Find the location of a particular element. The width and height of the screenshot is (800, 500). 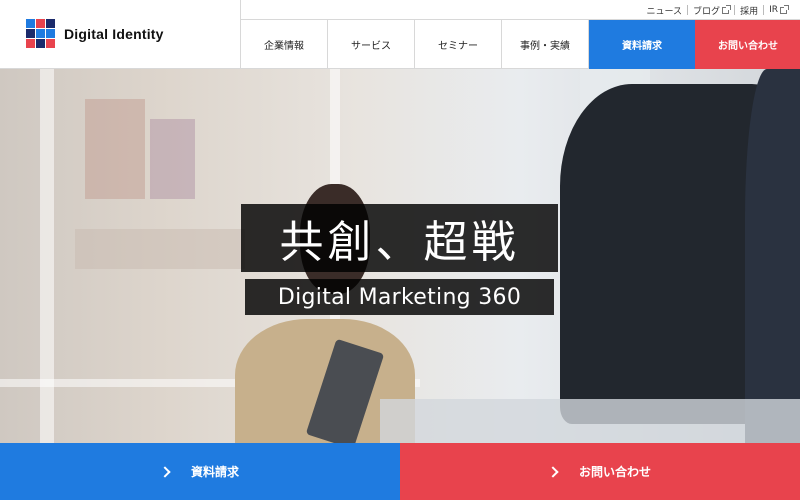

nav-item-seminars: セミナー is located at coordinates (458, 44).